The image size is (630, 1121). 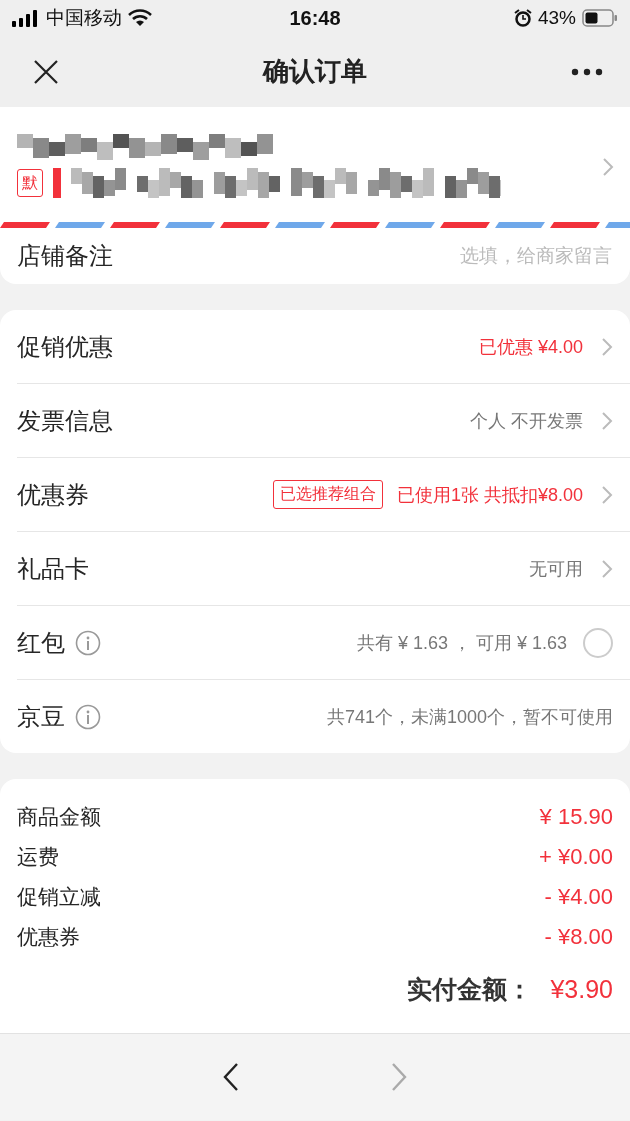 I want to click on summary-label: 运费, so click(x=38, y=857).